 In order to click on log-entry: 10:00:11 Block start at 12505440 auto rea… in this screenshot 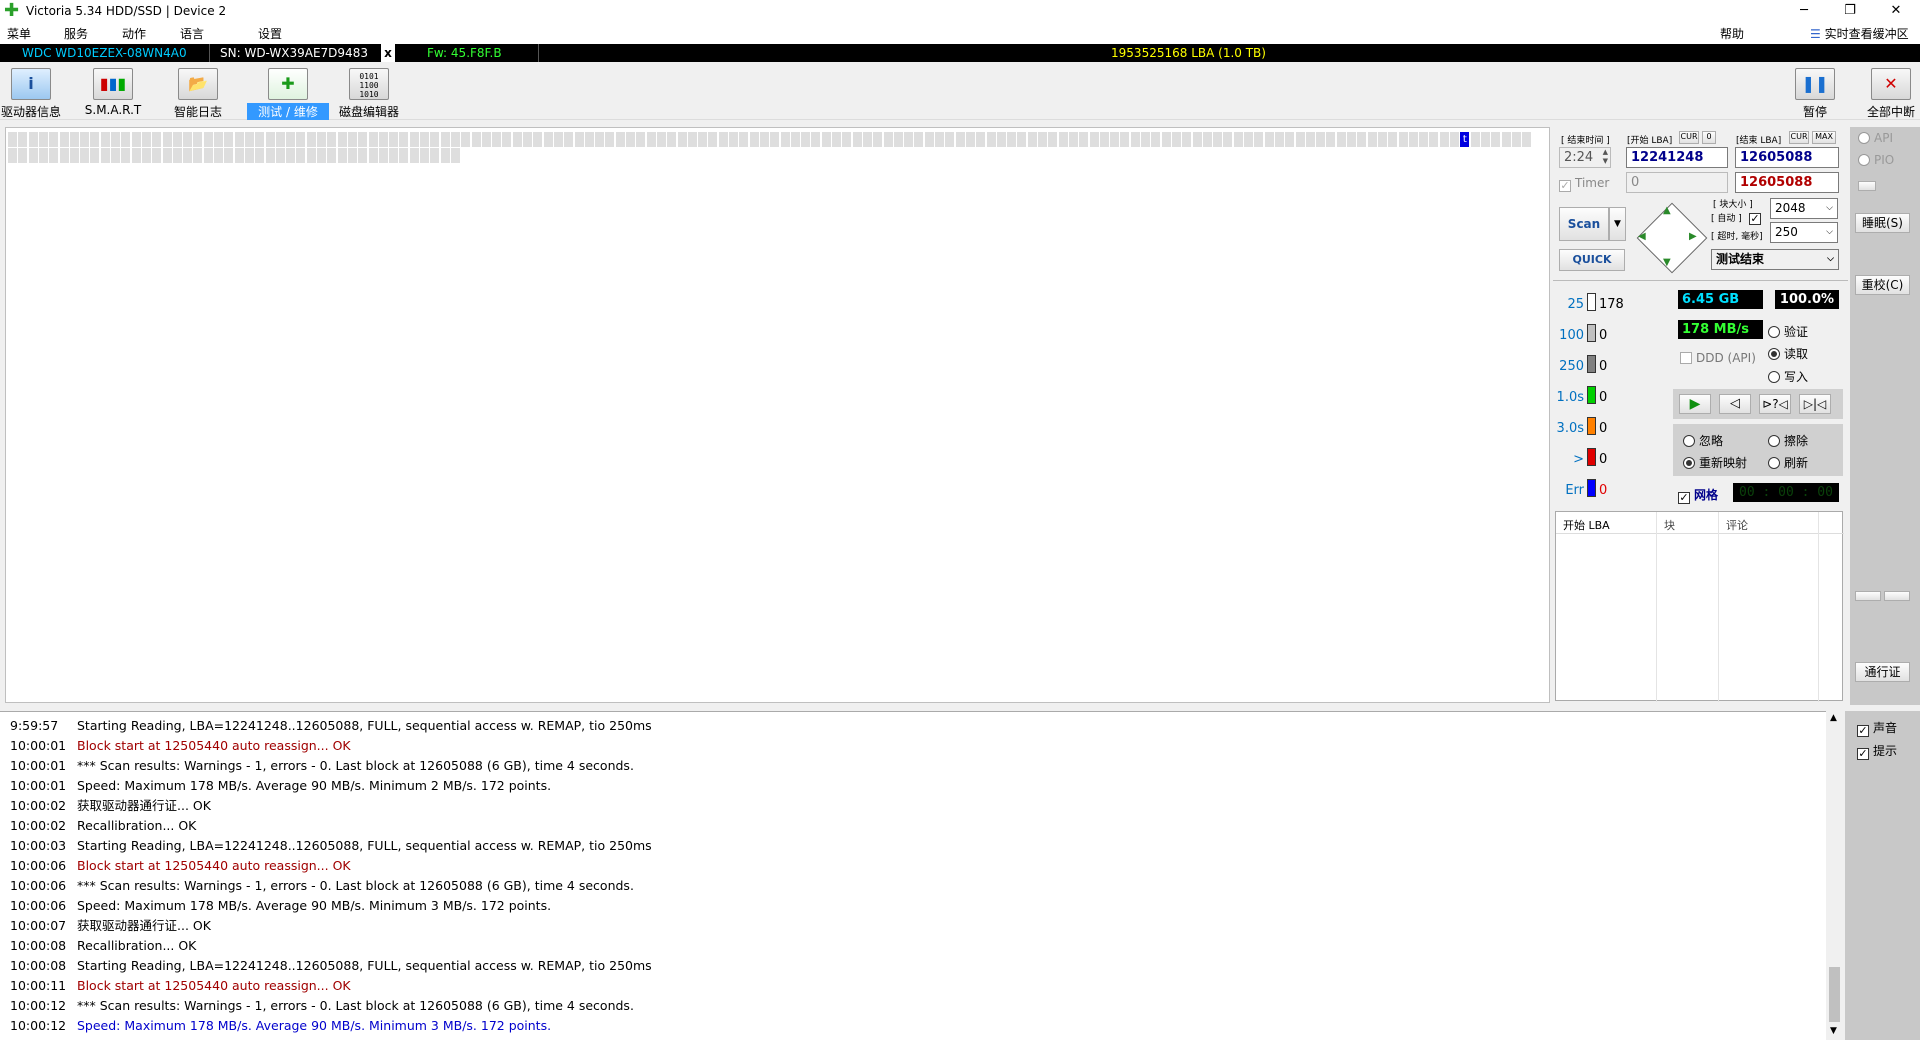, I will do `click(180, 986)`.